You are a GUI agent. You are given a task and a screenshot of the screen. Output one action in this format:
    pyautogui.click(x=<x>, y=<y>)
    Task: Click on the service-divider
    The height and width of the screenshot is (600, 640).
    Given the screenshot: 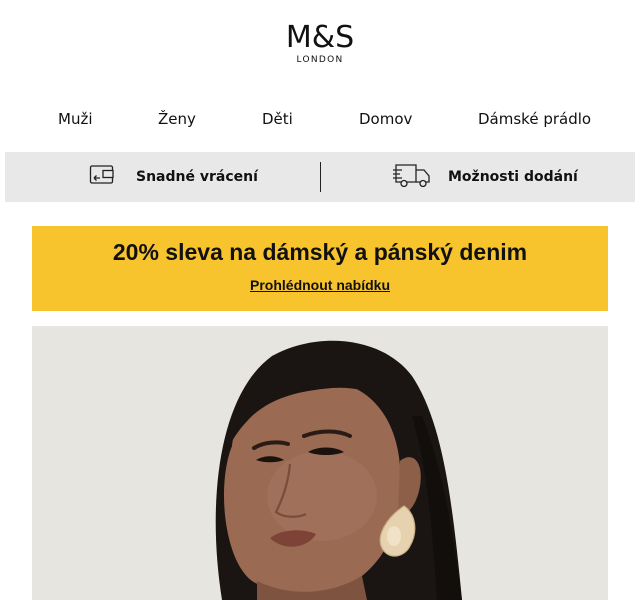 What is the action you would take?
    pyautogui.click(x=320, y=177)
    